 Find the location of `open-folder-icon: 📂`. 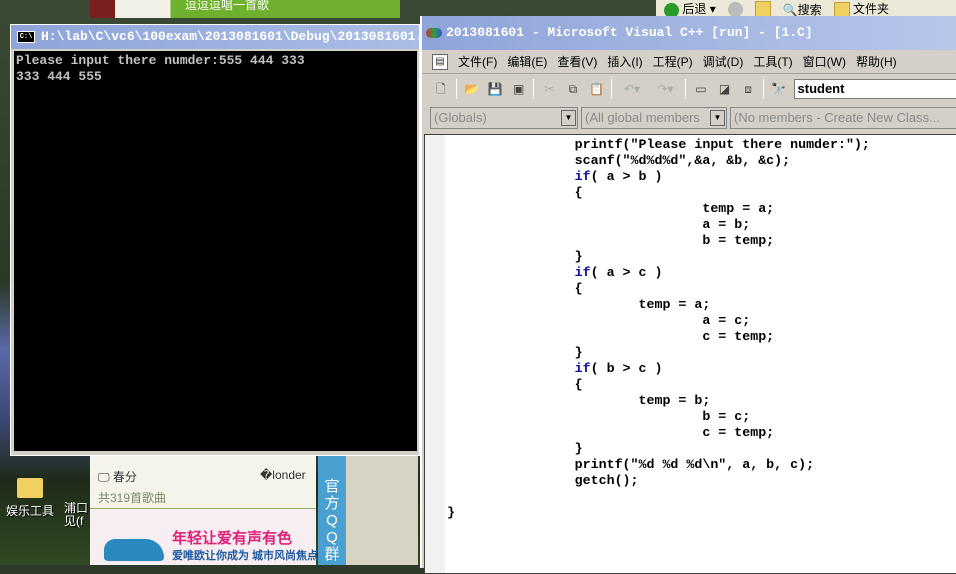

open-folder-icon: 📂 is located at coordinates (472, 89).